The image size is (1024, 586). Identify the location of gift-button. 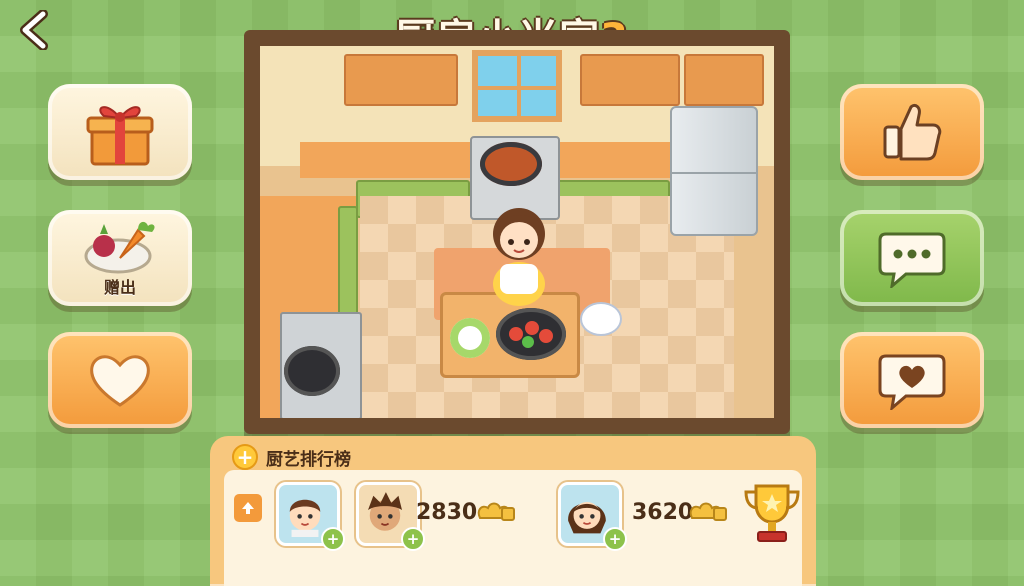
(120, 132).